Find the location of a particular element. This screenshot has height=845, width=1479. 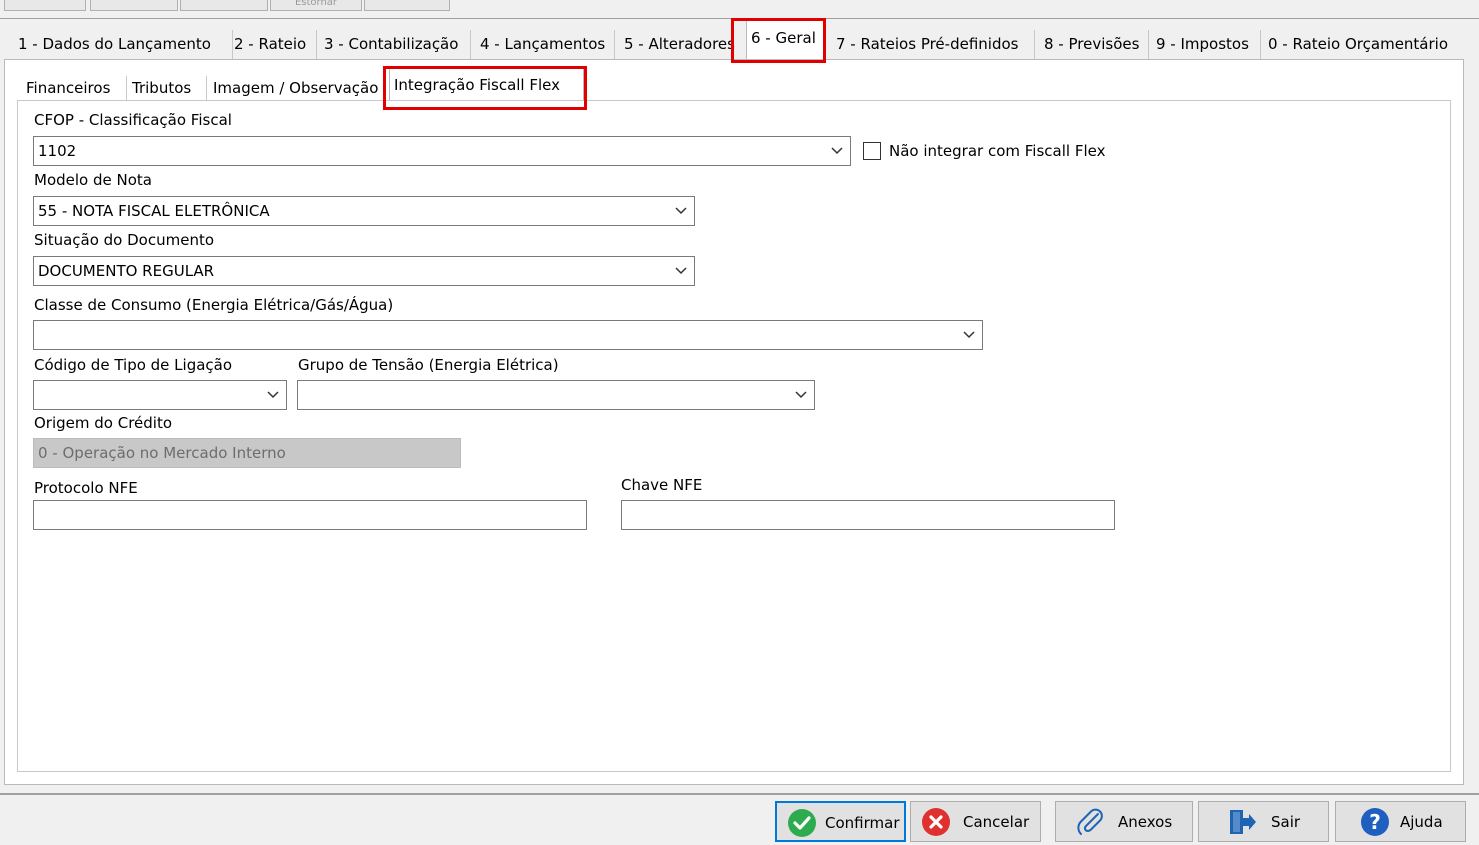

grupo-tensao-label: Grupo de Tensão (Energia Elétrica) is located at coordinates (428, 365).